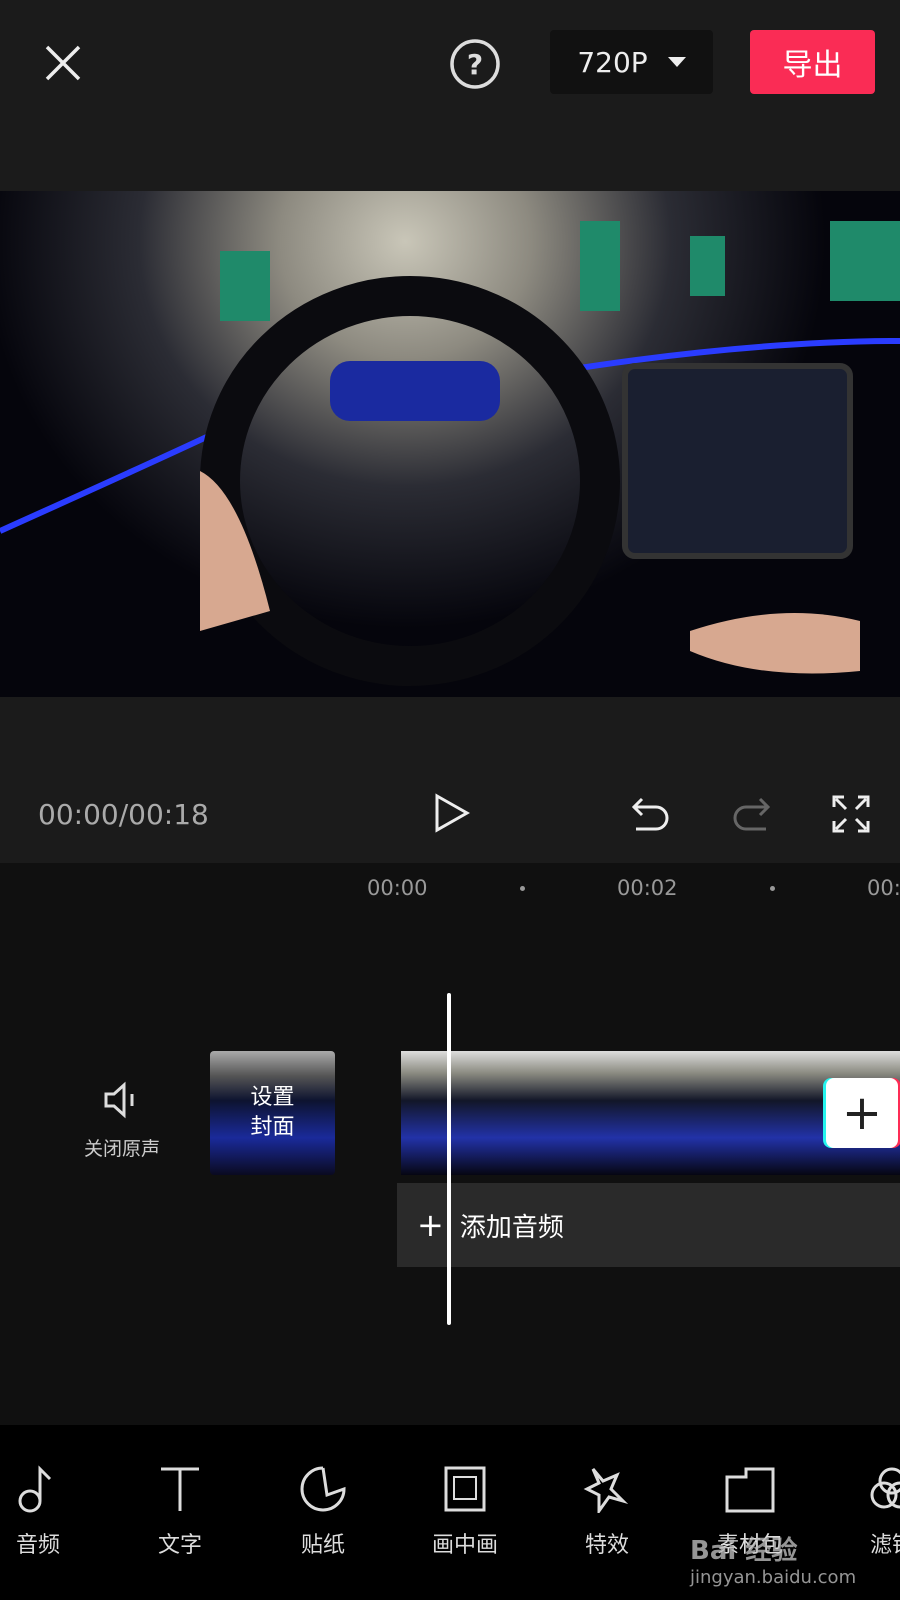 The height and width of the screenshot is (1600, 900). What do you see at coordinates (322, 1545) in the screenshot?
I see `tool-label: 贴纸` at bounding box center [322, 1545].